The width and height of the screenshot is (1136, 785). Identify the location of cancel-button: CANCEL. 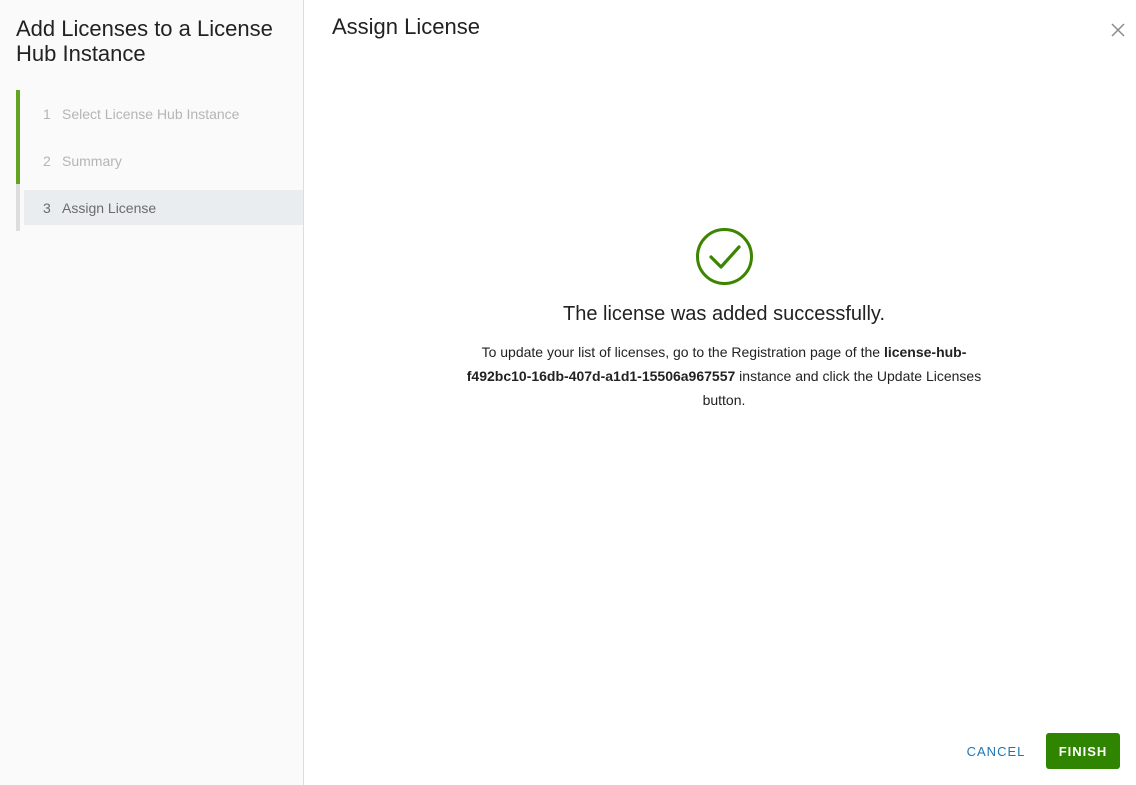
(996, 751).